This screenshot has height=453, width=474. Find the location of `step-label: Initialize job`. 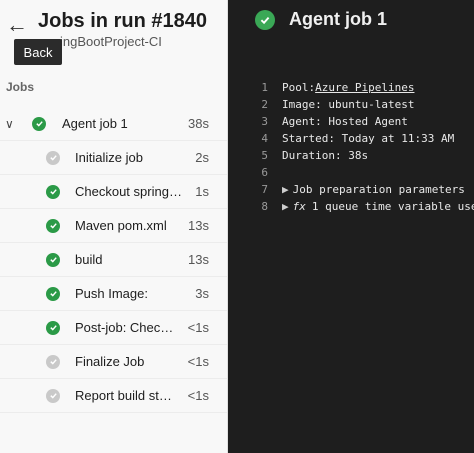

step-label: Initialize job is located at coordinates (109, 157).